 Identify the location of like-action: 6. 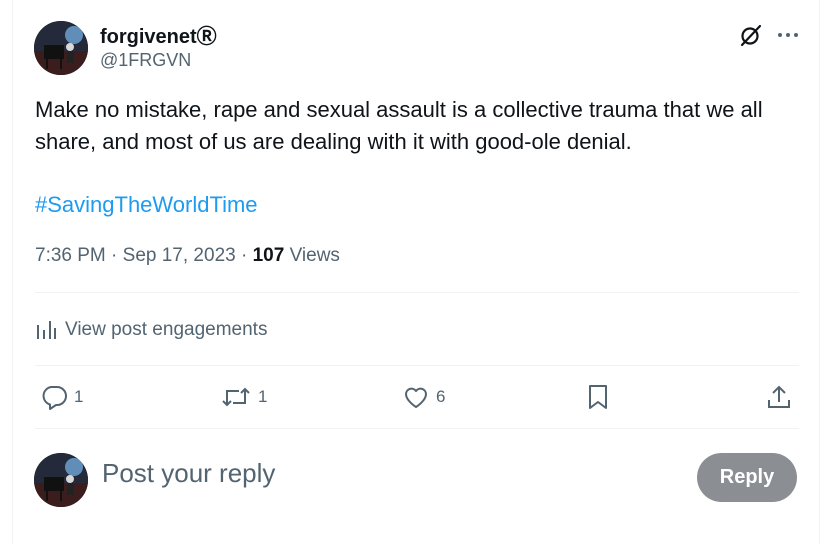
(423, 397).